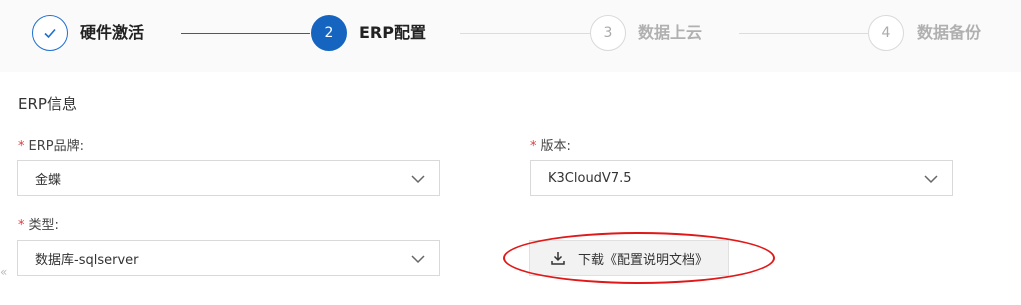 This screenshot has width=1021, height=305. Describe the element at coordinates (48, 180) in the screenshot. I see `erp-brand-value: 金蝶` at that location.